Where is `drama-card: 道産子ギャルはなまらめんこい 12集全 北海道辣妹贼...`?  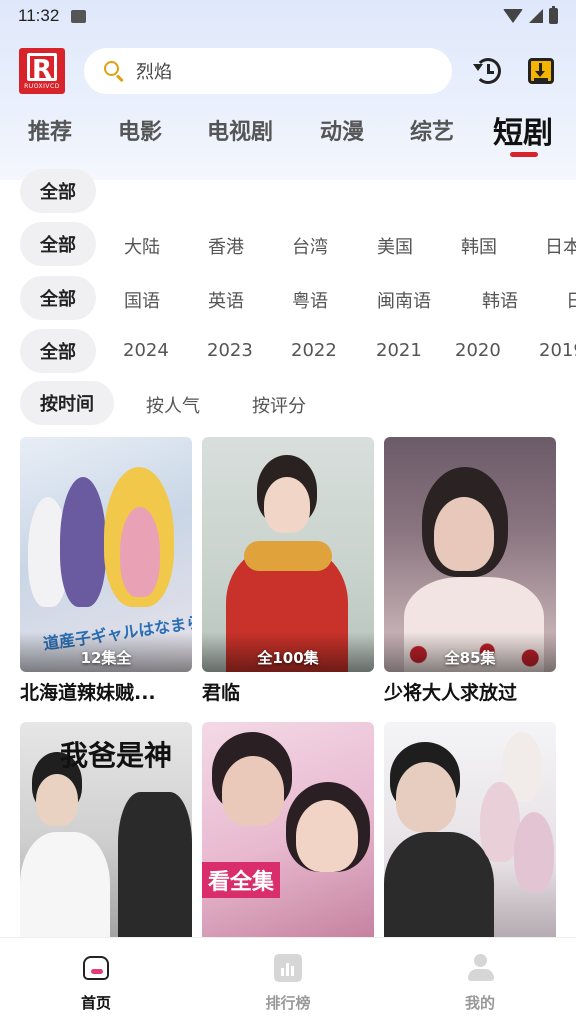
drama-card: 道産子ギャルはなまらめんこい 12集全 北海道辣妹贼... is located at coordinates (106, 571).